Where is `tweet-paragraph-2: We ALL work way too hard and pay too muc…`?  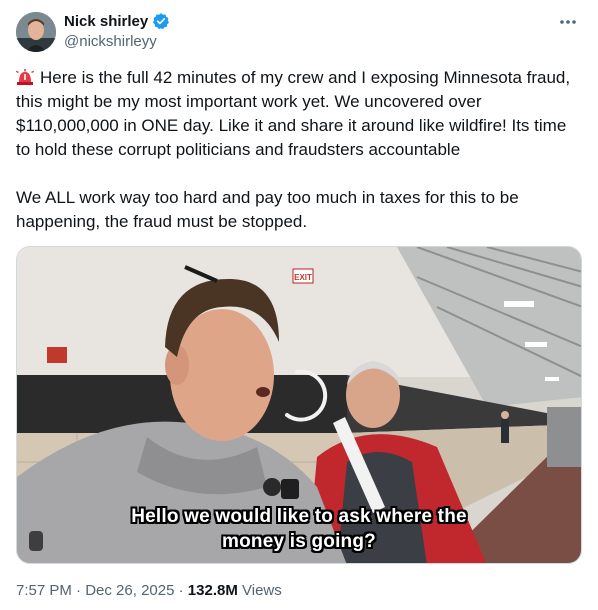 tweet-paragraph-2: We ALL work way too hard and pay too muc… is located at coordinates (267, 209).